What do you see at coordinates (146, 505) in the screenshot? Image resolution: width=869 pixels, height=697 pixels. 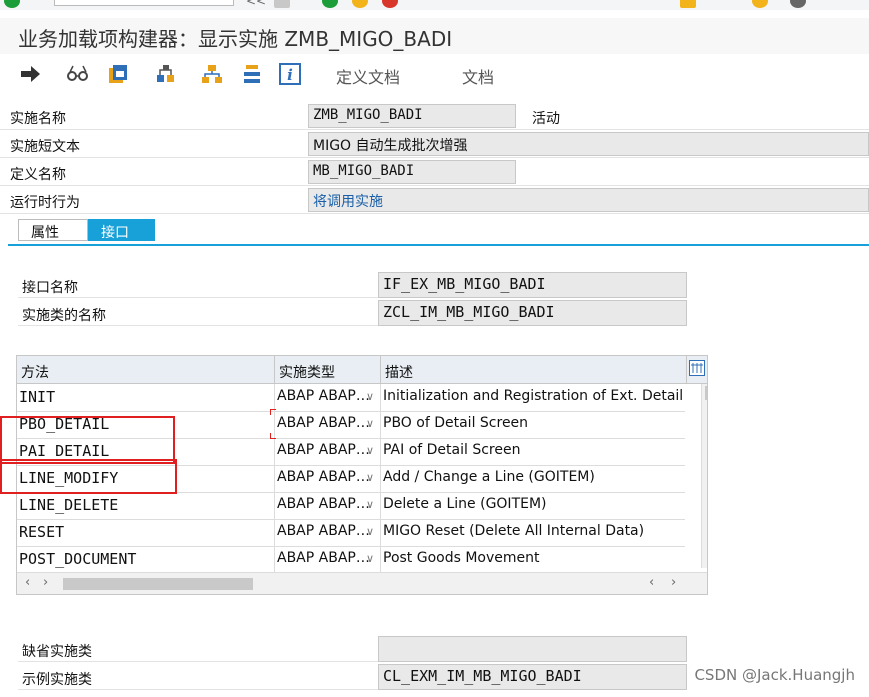 I see `method-cell: LINE_DELETE` at bounding box center [146, 505].